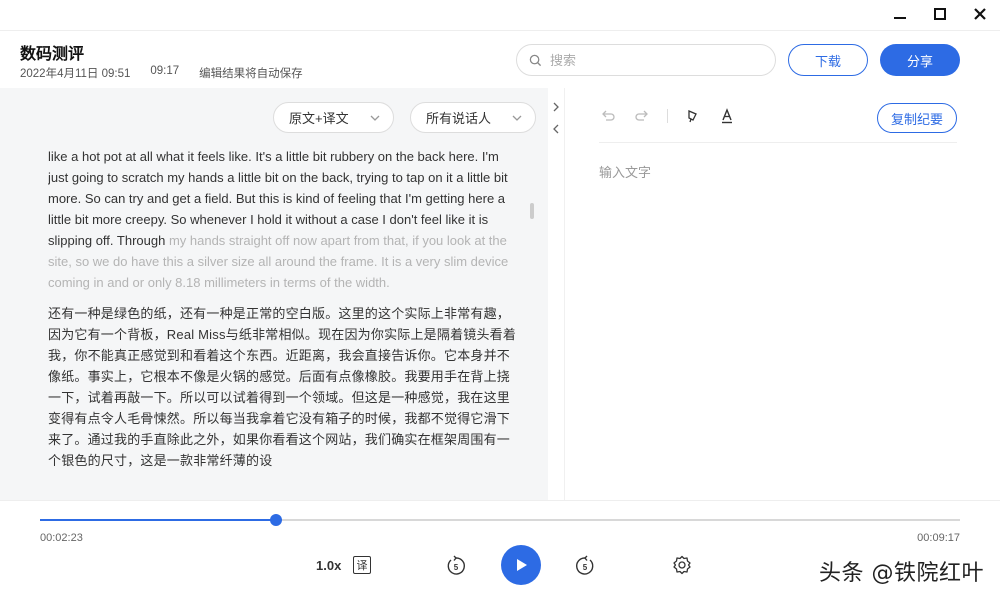 The image size is (1000, 600). I want to click on highlight-button, so click(693, 116).